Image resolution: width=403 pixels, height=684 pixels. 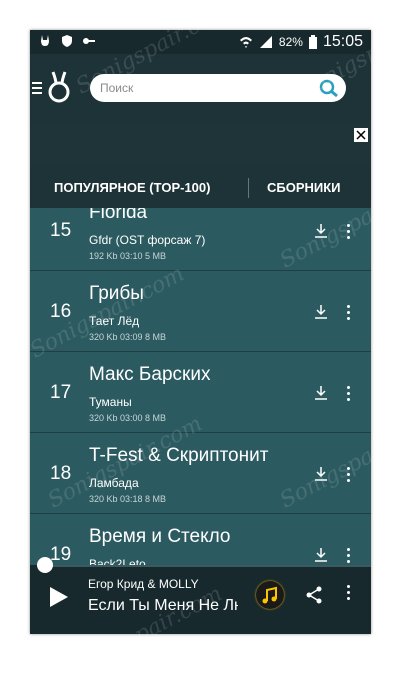 What do you see at coordinates (118, 215) in the screenshot?
I see `song-title: Florida` at bounding box center [118, 215].